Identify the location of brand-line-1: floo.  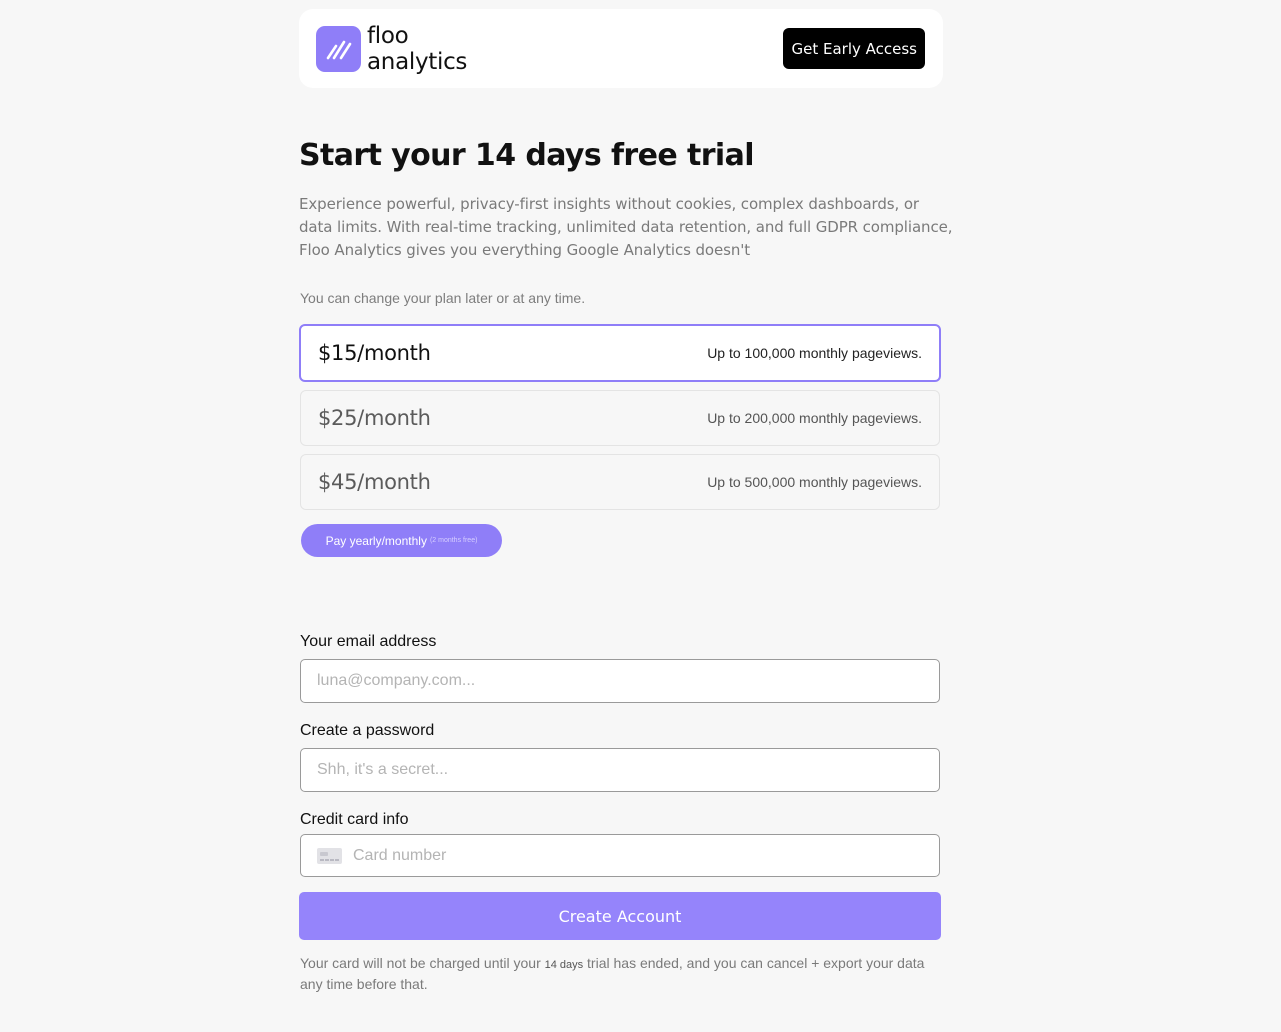
(388, 36).